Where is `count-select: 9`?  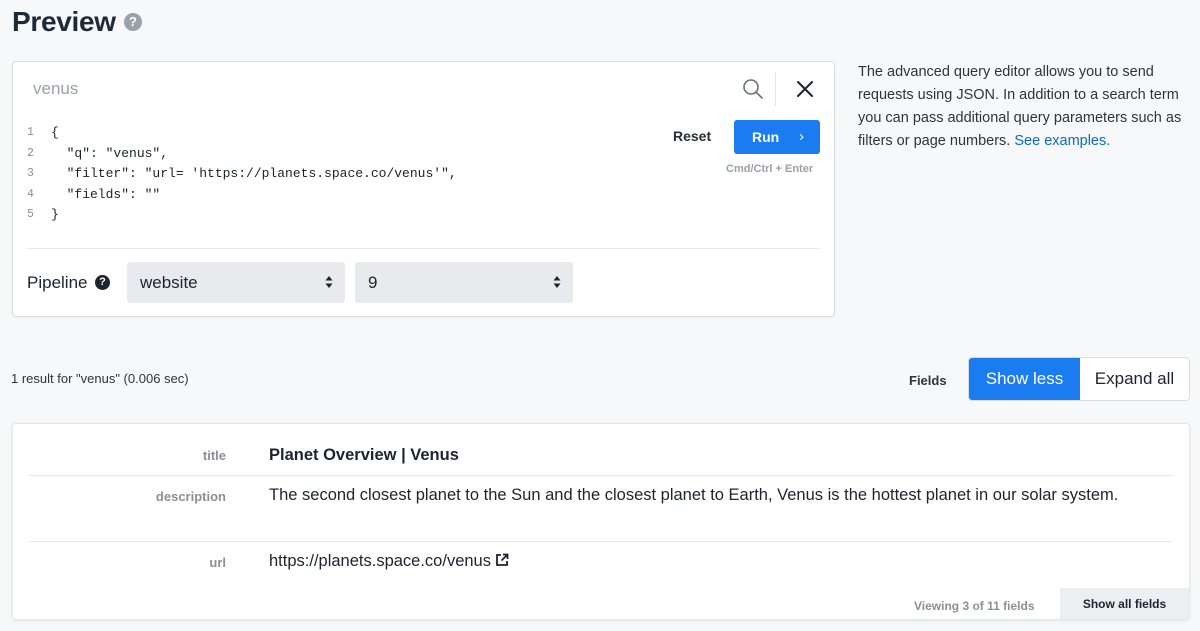 count-select: 9 is located at coordinates (464, 282).